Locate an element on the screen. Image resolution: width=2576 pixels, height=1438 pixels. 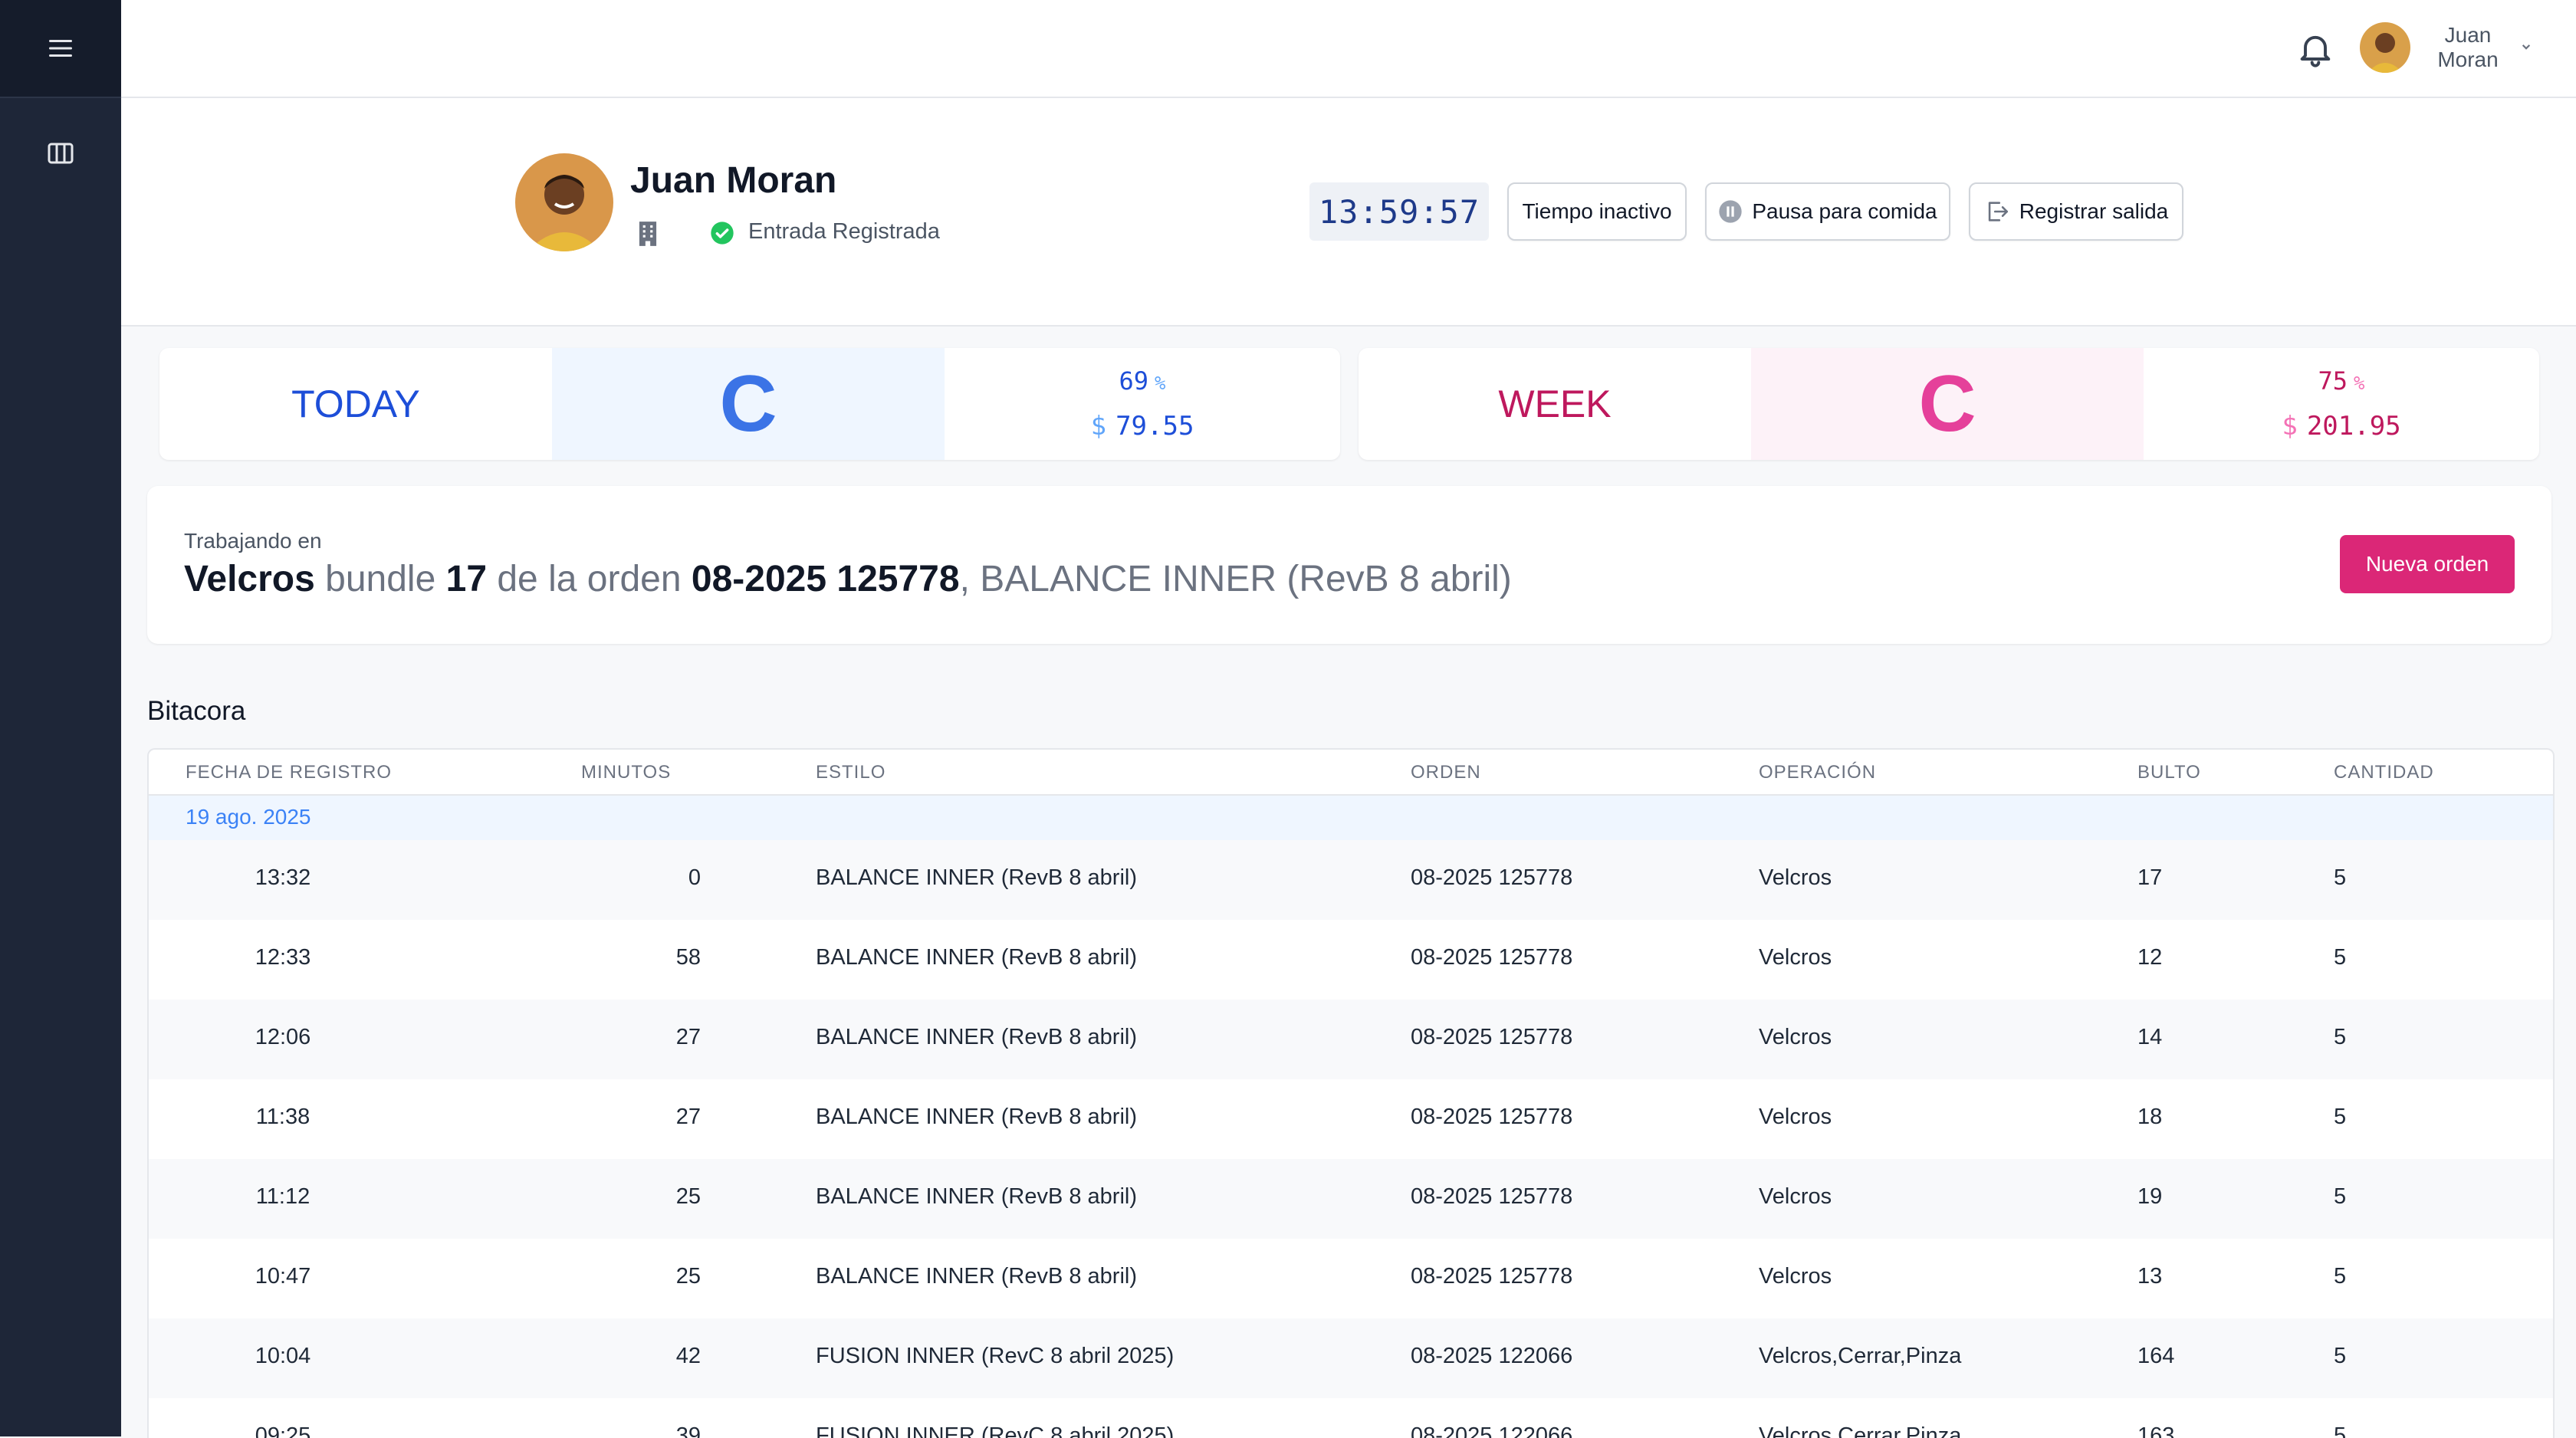
sidebar is located at coordinates (61, 718).